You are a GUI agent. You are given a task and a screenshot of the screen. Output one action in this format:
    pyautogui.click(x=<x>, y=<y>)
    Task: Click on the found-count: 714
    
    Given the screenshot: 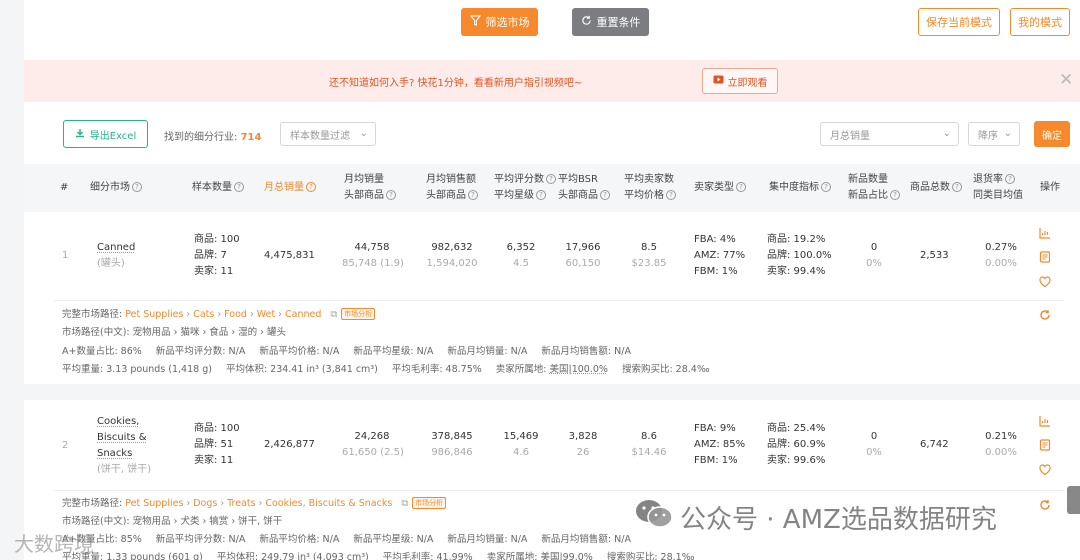 What is the action you would take?
    pyautogui.click(x=251, y=137)
    